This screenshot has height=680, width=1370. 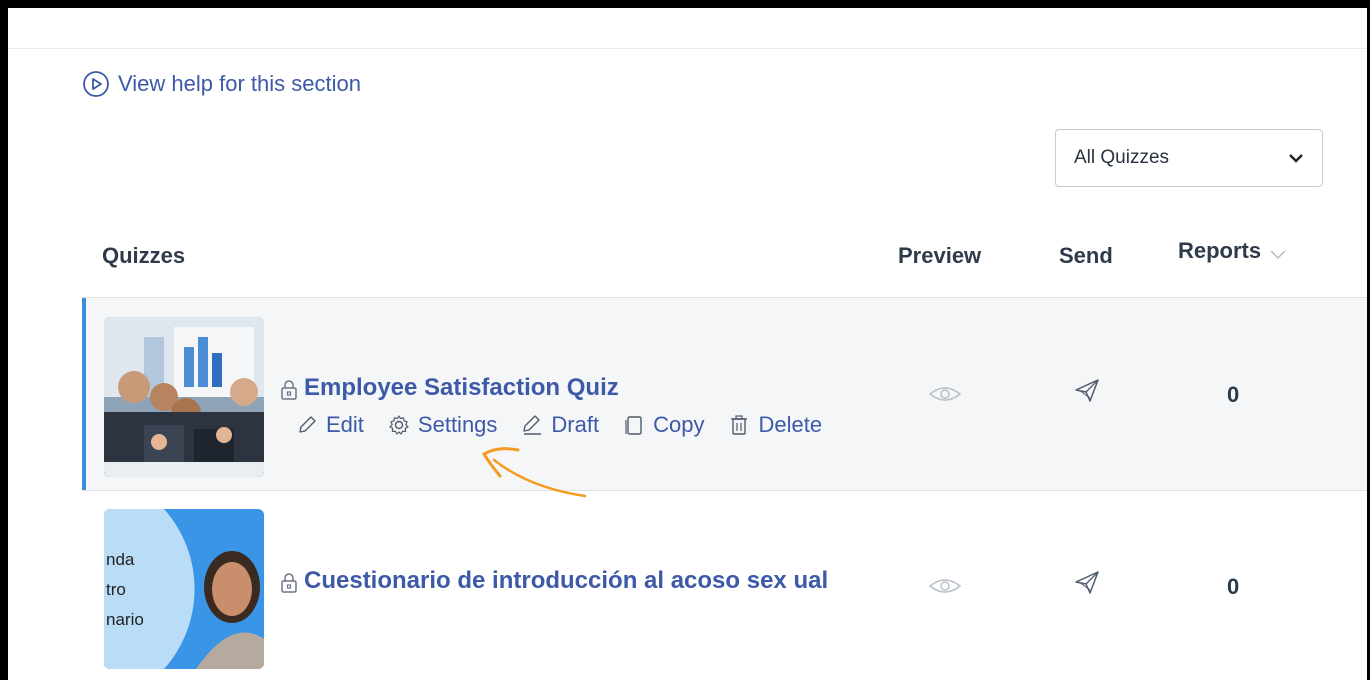 What do you see at coordinates (724, 490) in the screenshot?
I see `row-divider` at bounding box center [724, 490].